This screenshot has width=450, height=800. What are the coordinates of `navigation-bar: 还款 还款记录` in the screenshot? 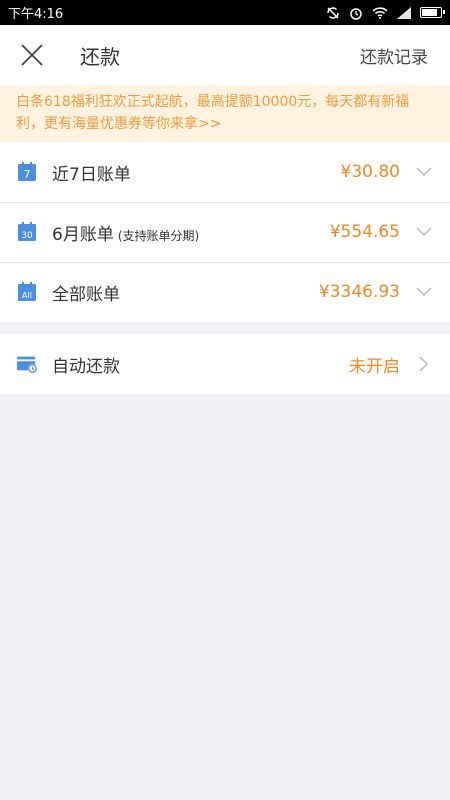 It's located at (225, 55).